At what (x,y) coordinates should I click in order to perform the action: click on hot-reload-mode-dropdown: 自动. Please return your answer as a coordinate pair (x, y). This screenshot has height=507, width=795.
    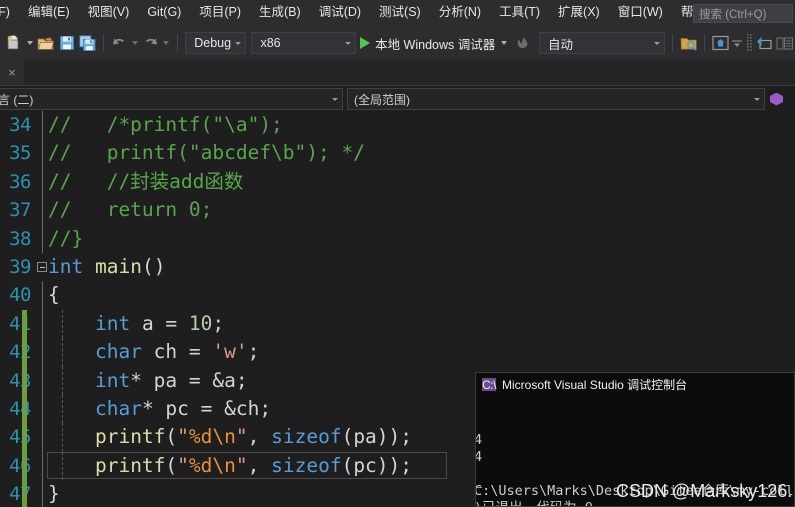
    Looking at the image, I should click on (602, 43).